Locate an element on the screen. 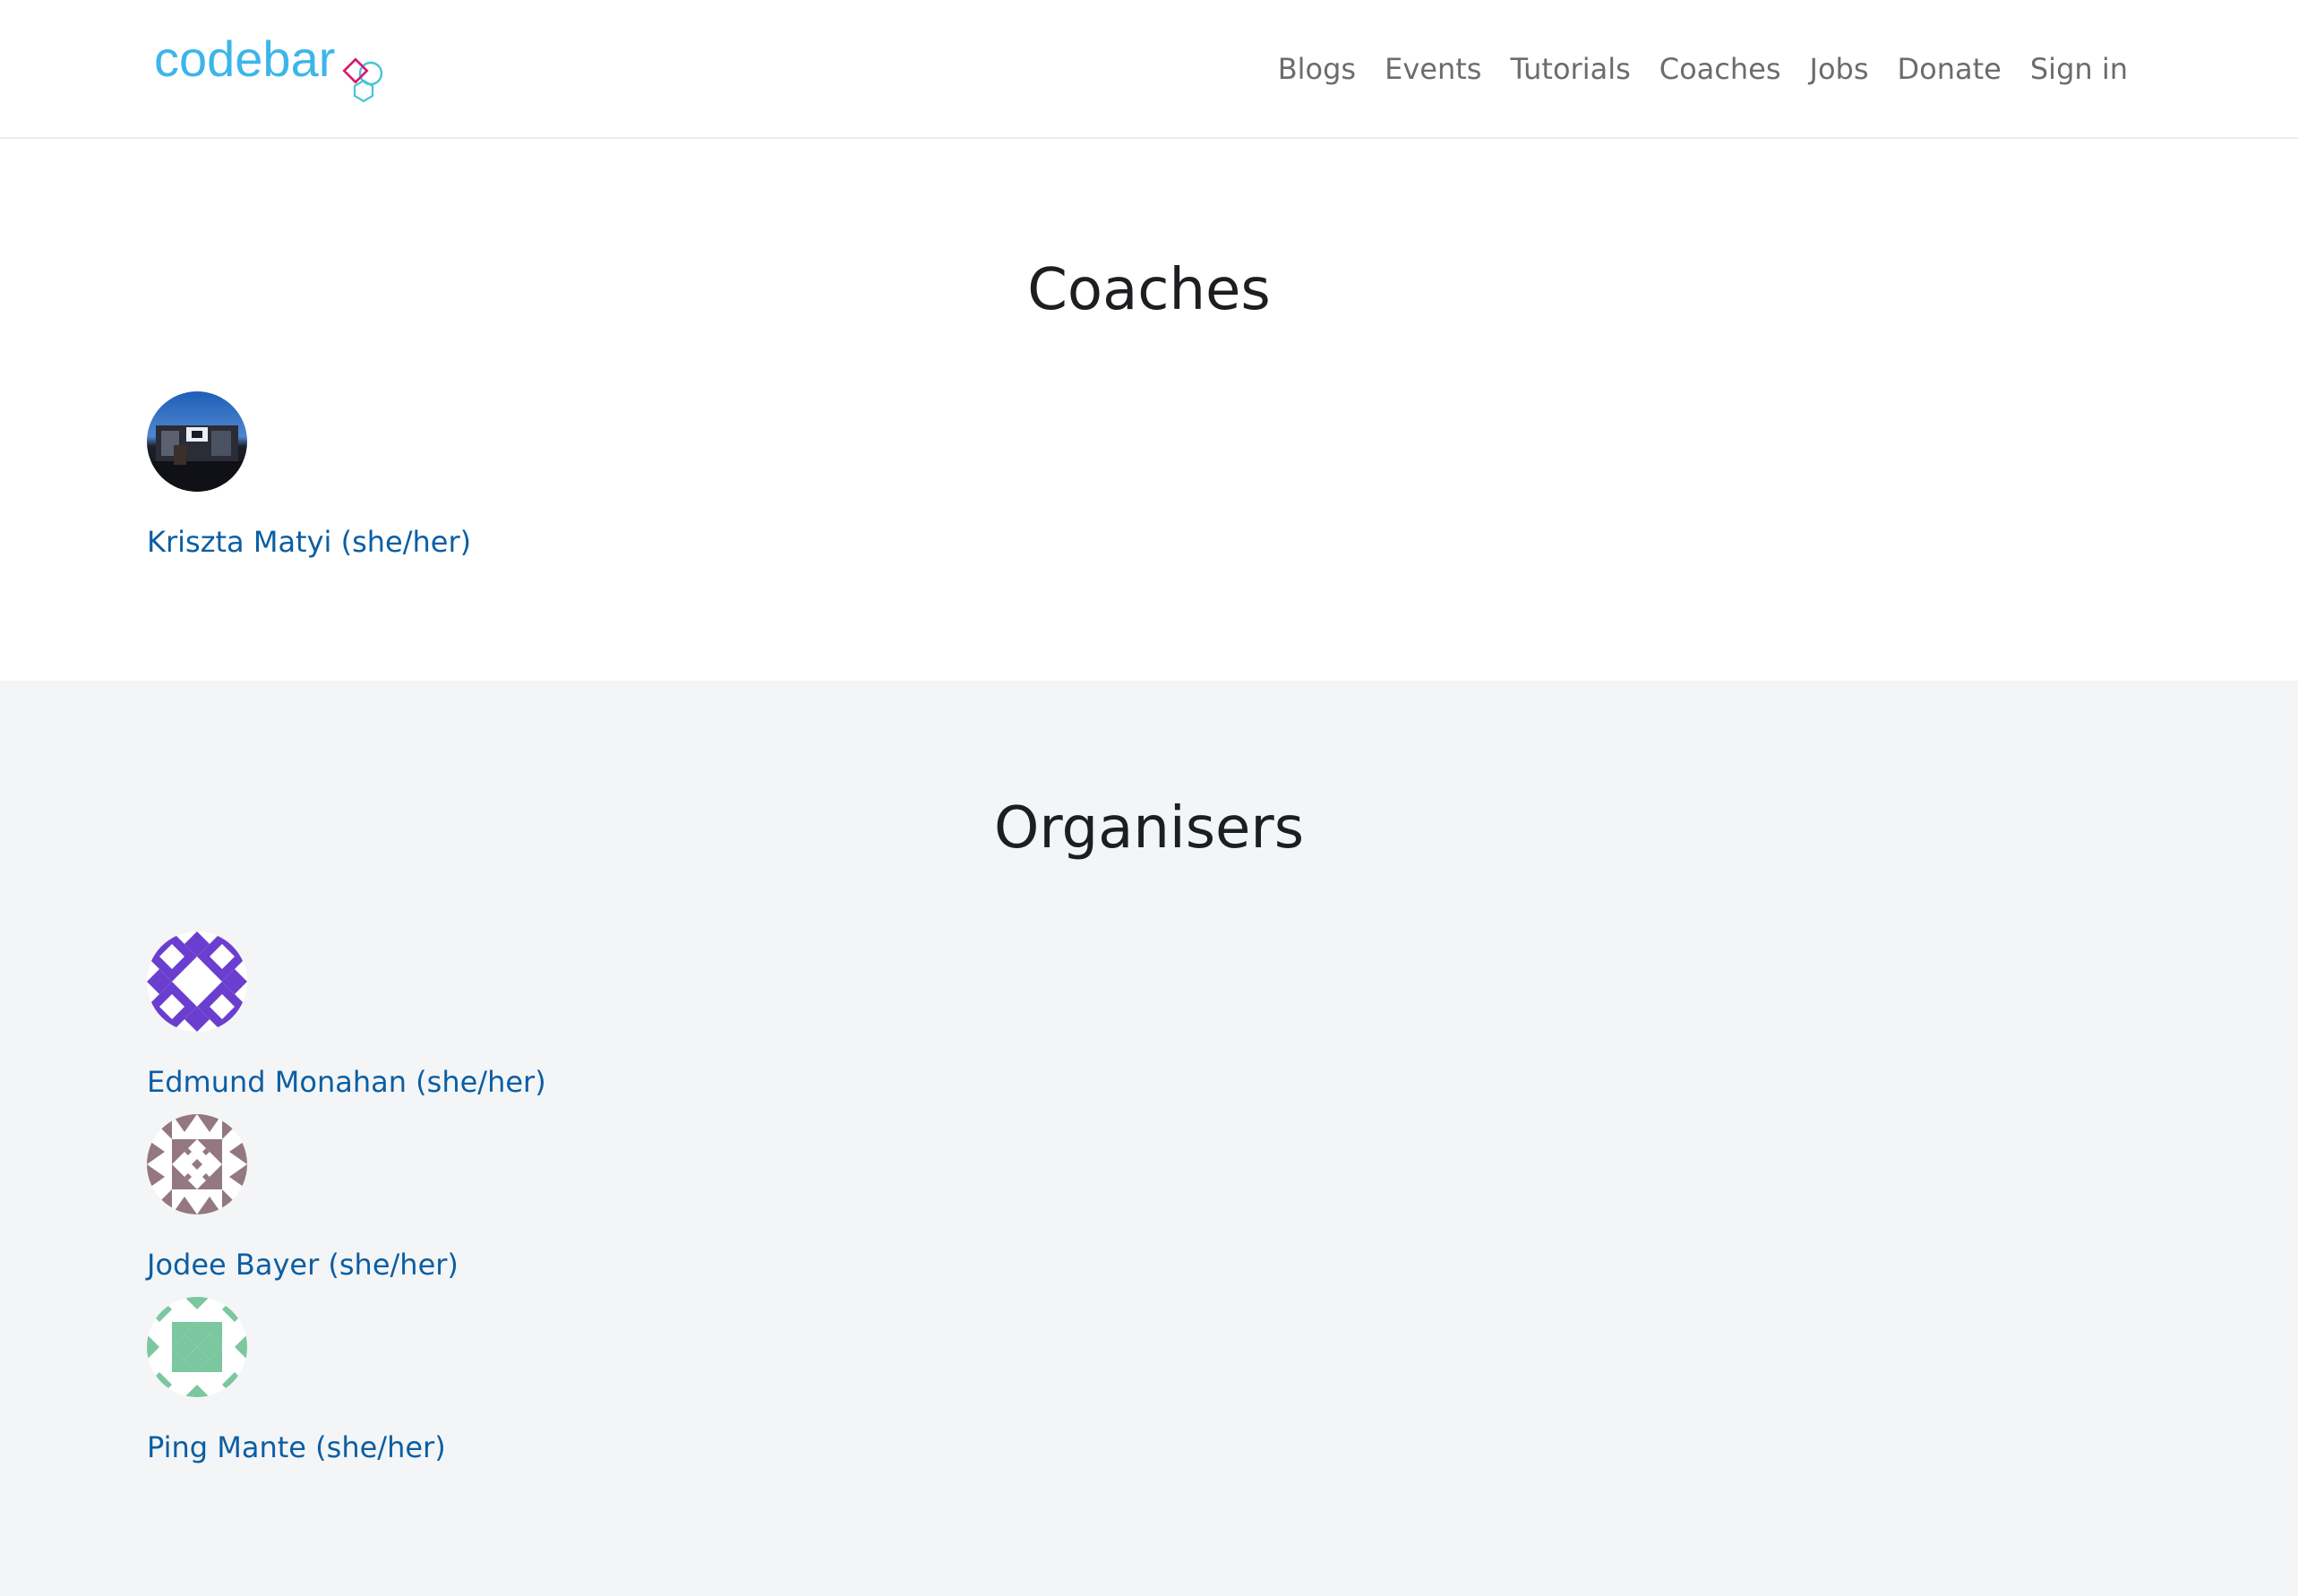 The width and height of the screenshot is (2298, 1596). organisers-heading: Organisers is located at coordinates (1149, 829).